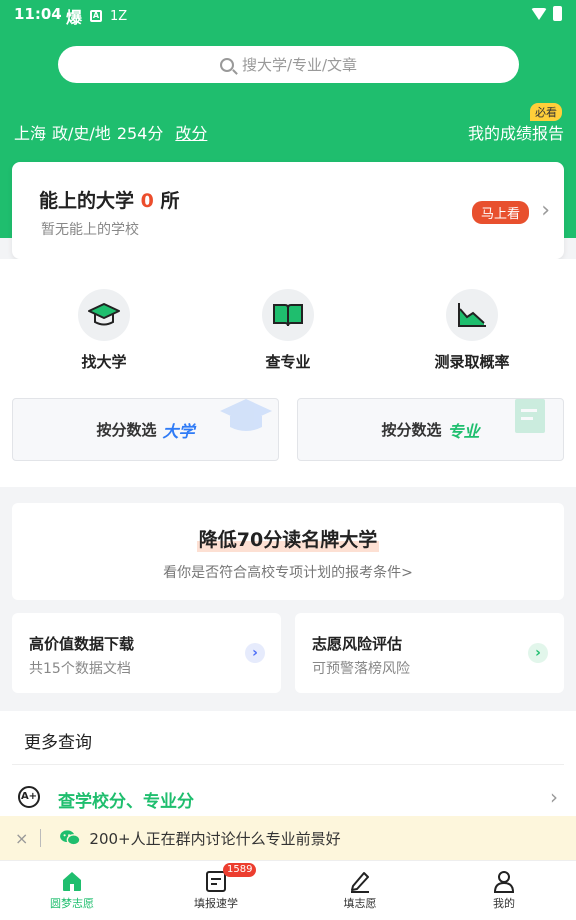 This screenshot has height=920, width=576. I want to click on search-bar: 搜大学/专业/文章, so click(288, 64).